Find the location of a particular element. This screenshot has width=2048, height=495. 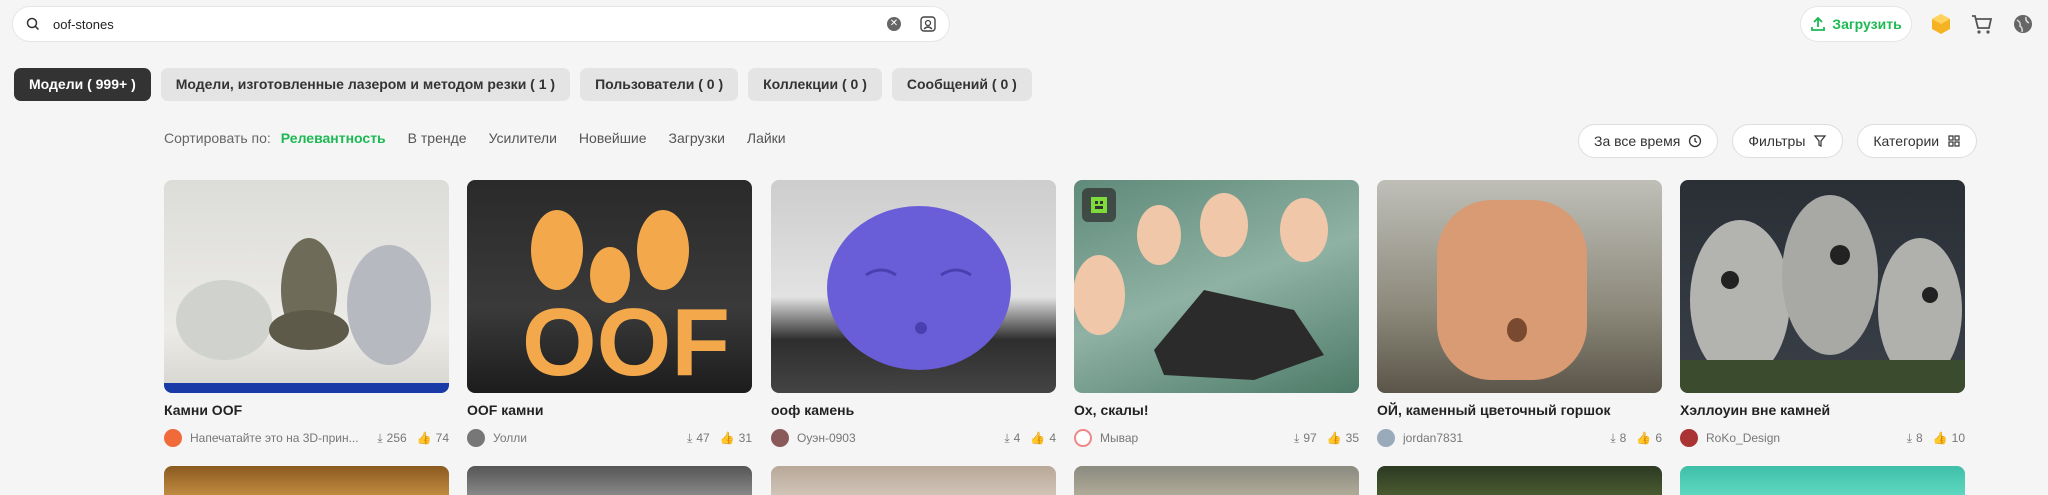

categories-button: Категории is located at coordinates (1917, 141).